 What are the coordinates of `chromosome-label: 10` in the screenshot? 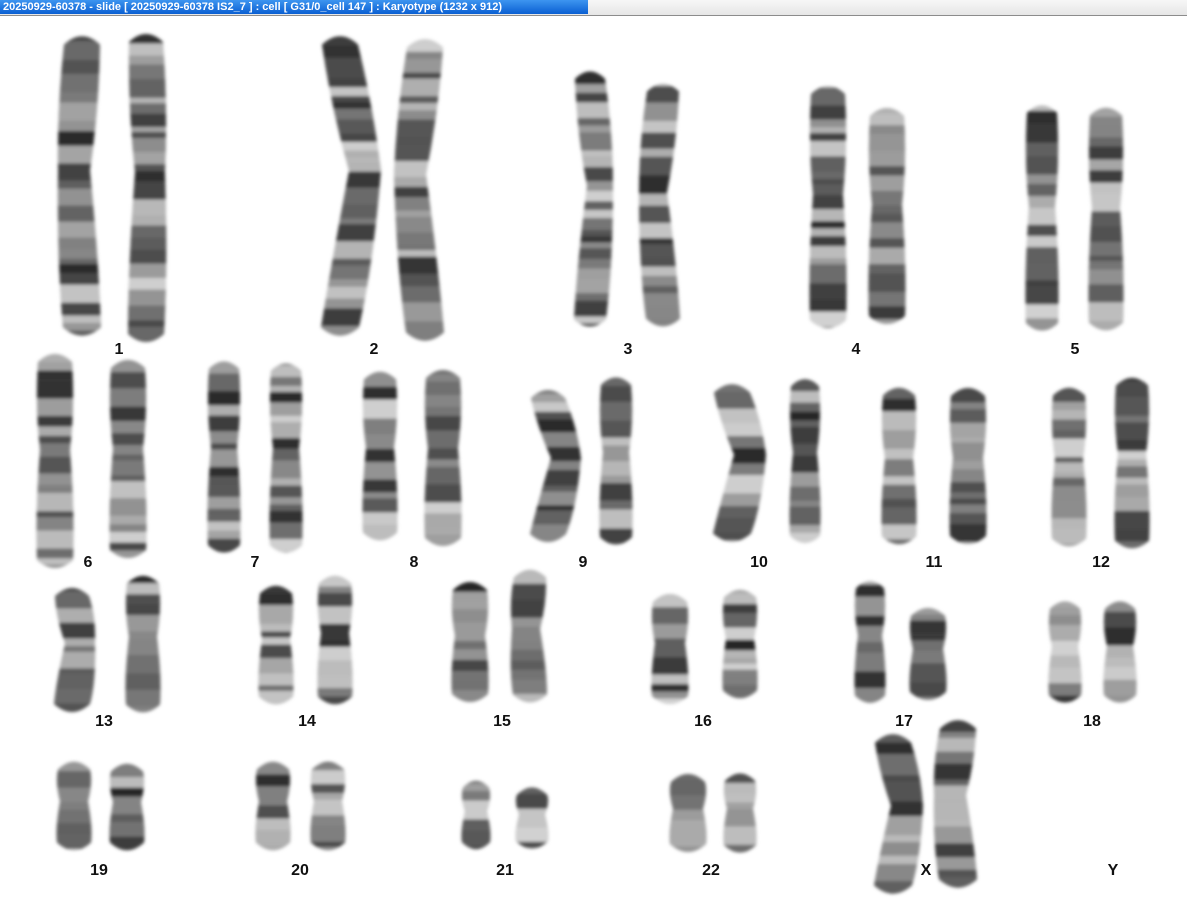 It's located at (759, 562).